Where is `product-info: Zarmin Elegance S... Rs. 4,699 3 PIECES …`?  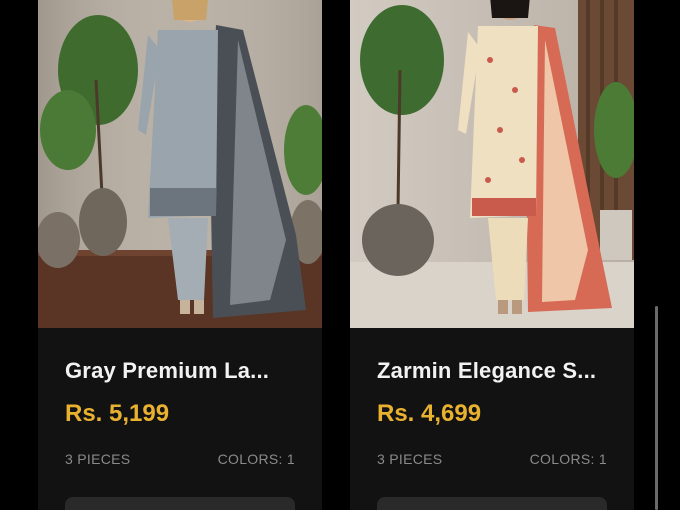 product-info: Zarmin Elegance S... Rs. 4,699 3 PIECES … is located at coordinates (492, 419).